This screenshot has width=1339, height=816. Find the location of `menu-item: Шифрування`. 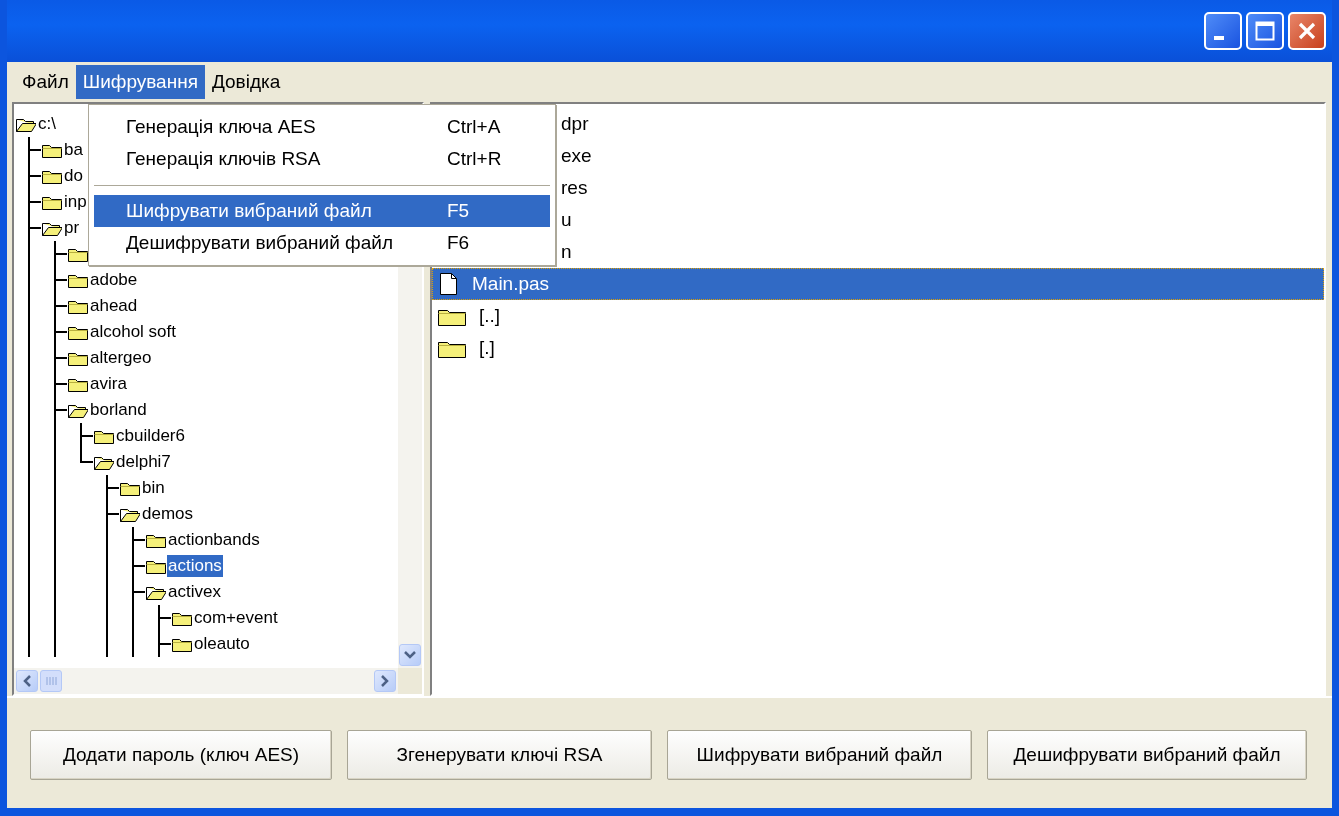

menu-item: Шифрування is located at coordinates (140, 82).